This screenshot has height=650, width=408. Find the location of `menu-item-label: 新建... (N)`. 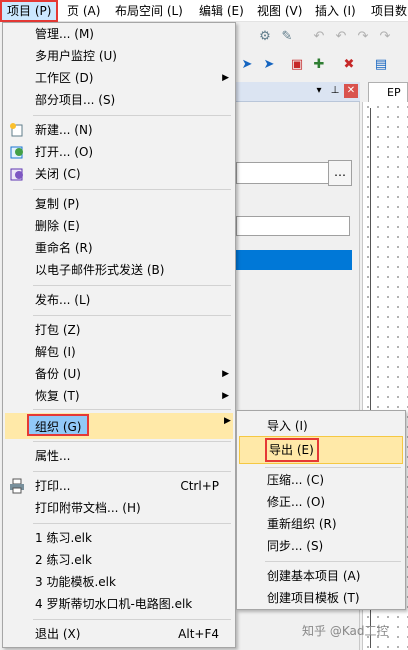

menu-item-label: 新建... (N) is located at coordinates (64, 130).